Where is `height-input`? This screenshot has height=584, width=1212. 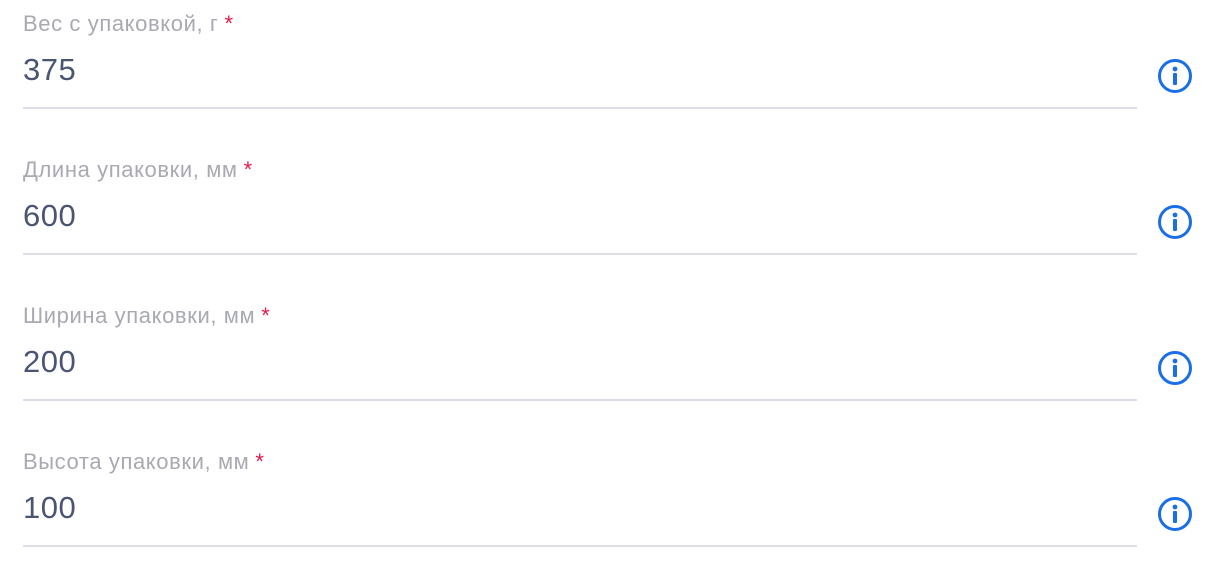 height-input is located at coordinates (573, 508).